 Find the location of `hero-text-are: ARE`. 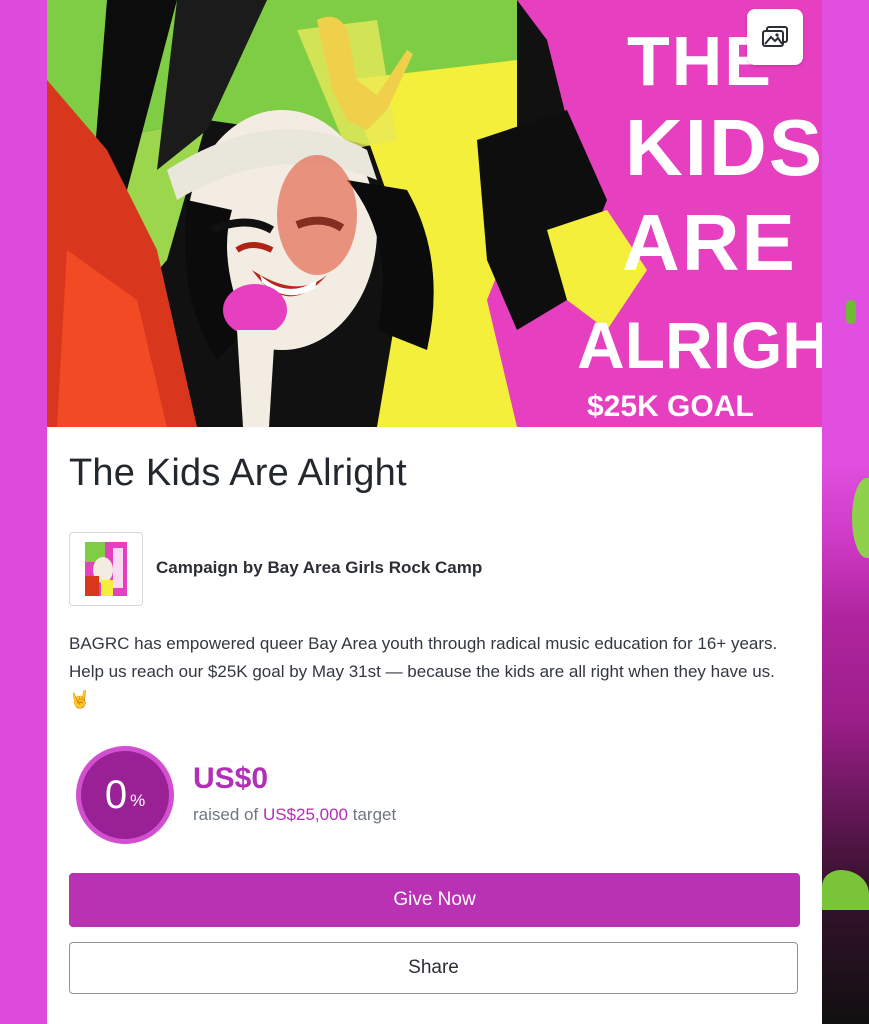

hero-text-are: ARE is located at coordinates (709, 242).